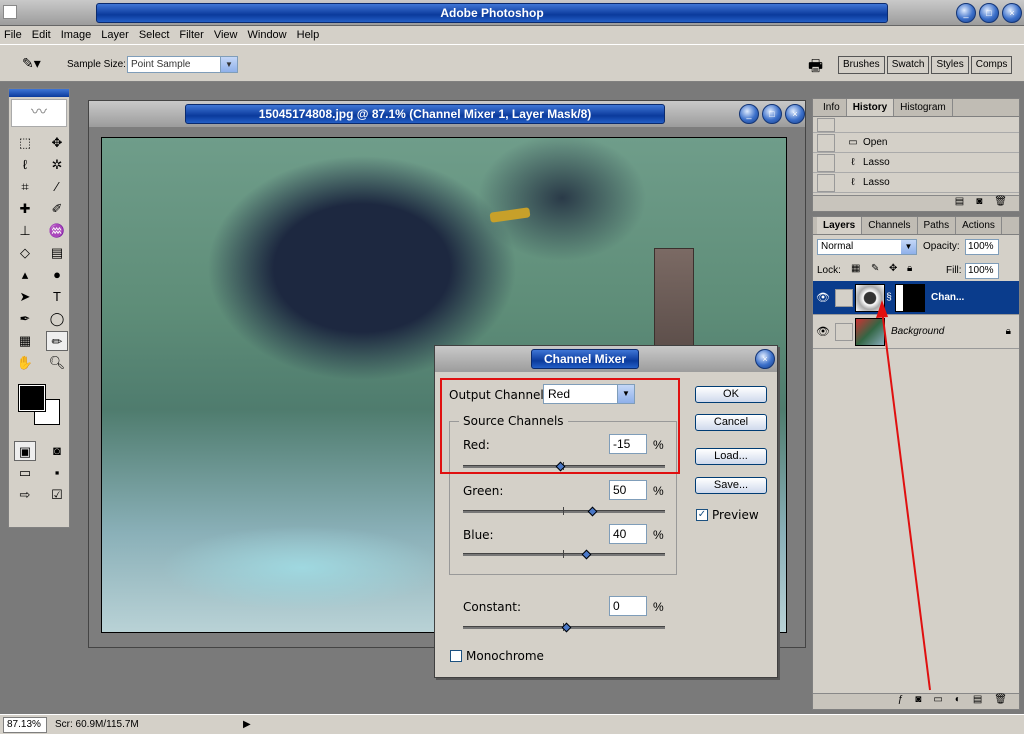 The height and width of the screenshot is (734, 1024). Describe the element at coordinates (182, 64) in the screenshot. I see `sample-size-select: Point Sample ▼` at that location.